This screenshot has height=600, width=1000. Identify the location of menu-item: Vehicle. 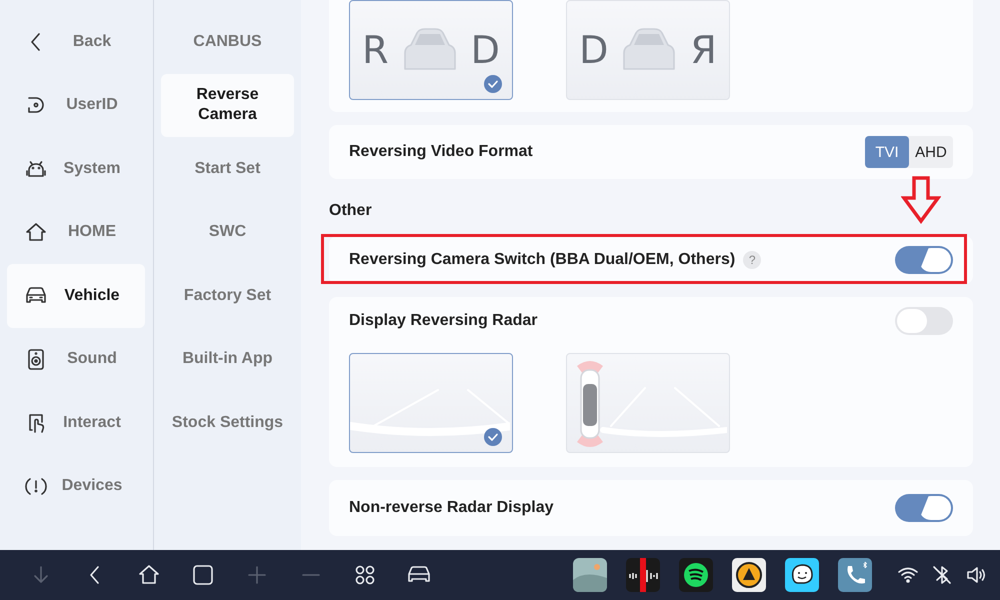
(76, 296).